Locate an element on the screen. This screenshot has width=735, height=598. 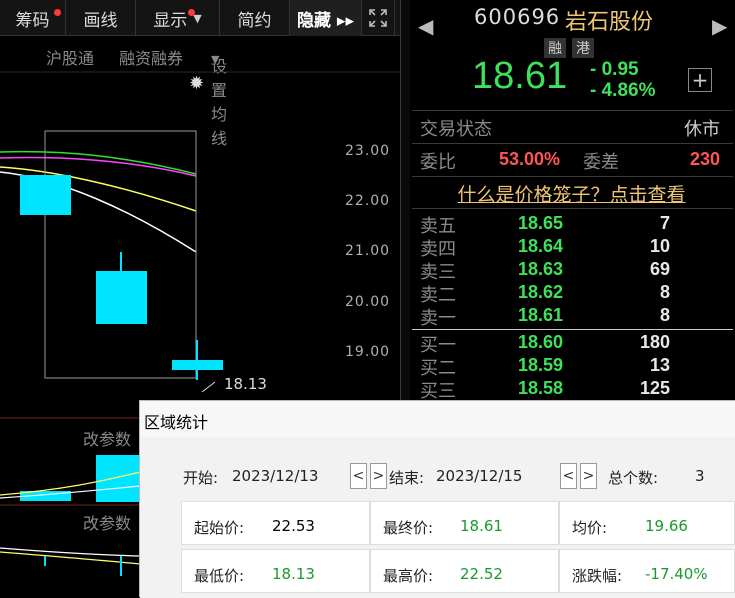
stat-cell-high-price: 最高价: 22.52 is located at coordinates (464, 571).